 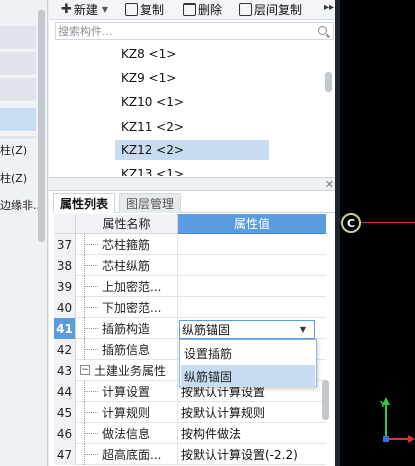 What do you see at coordinates (252, 224) in the screenshot?
I see `header-value: 属性值` at bounding box center [252, 224].